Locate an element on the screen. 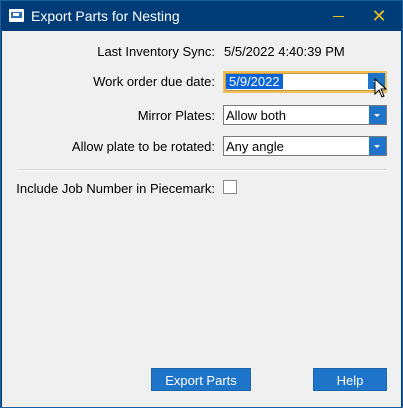 The height and width of the screenshot is (408, 403). last-sync-label: Last Inventory Sync: is located at coordinates (156, 51).